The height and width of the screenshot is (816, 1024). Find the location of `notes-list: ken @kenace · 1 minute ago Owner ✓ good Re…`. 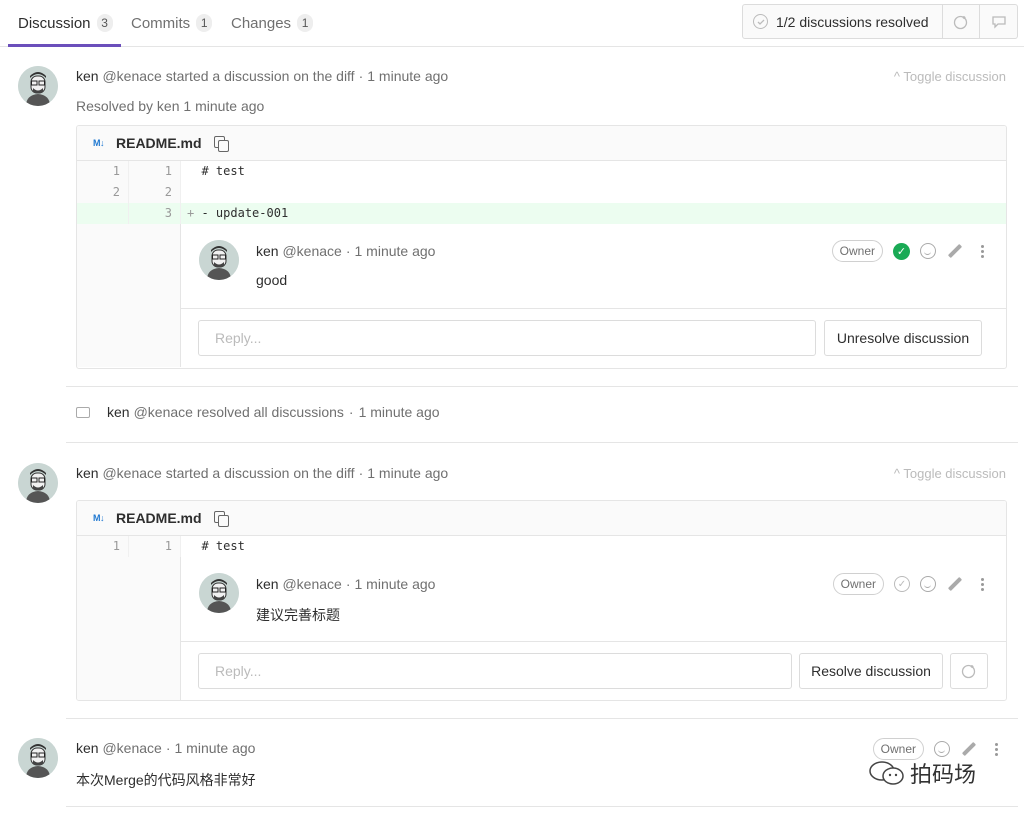

notes-list: ken @kenace · 1 minute ago Owner ✓ good Re… is located at coordinates (593, 295).